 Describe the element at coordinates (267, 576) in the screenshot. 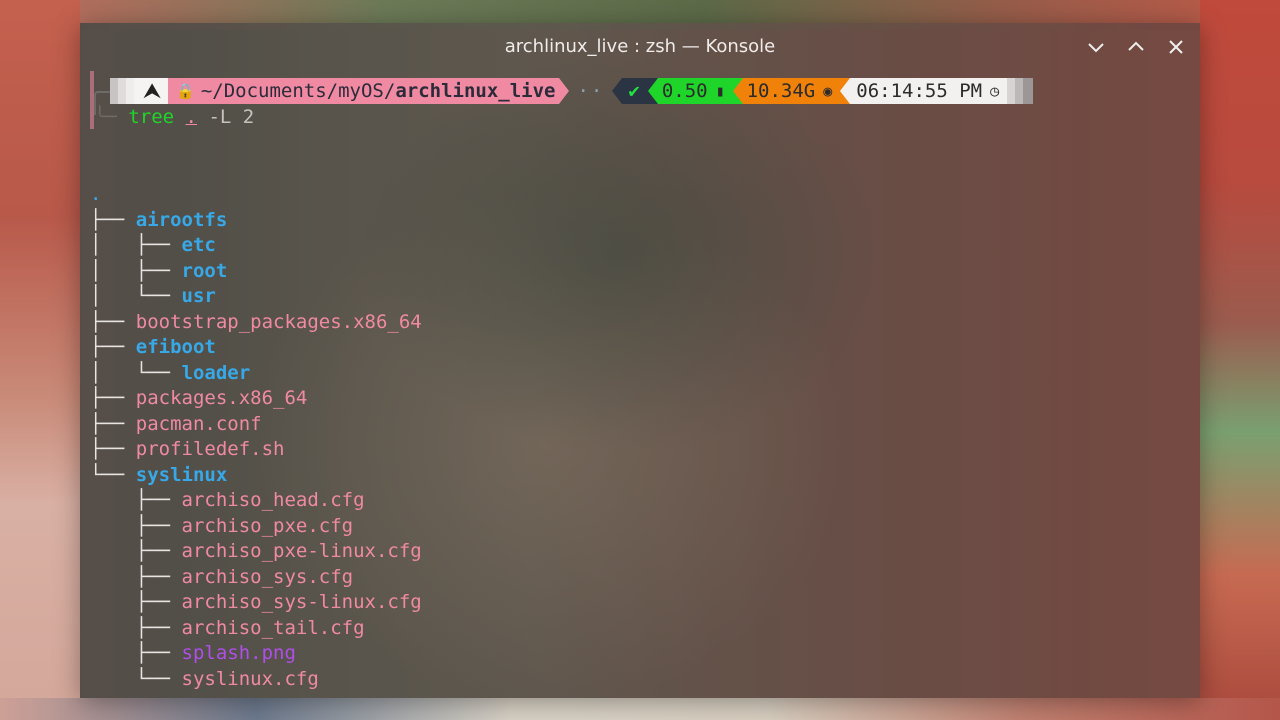

I see `tree-file: archiso_sys.cfg` at that location.